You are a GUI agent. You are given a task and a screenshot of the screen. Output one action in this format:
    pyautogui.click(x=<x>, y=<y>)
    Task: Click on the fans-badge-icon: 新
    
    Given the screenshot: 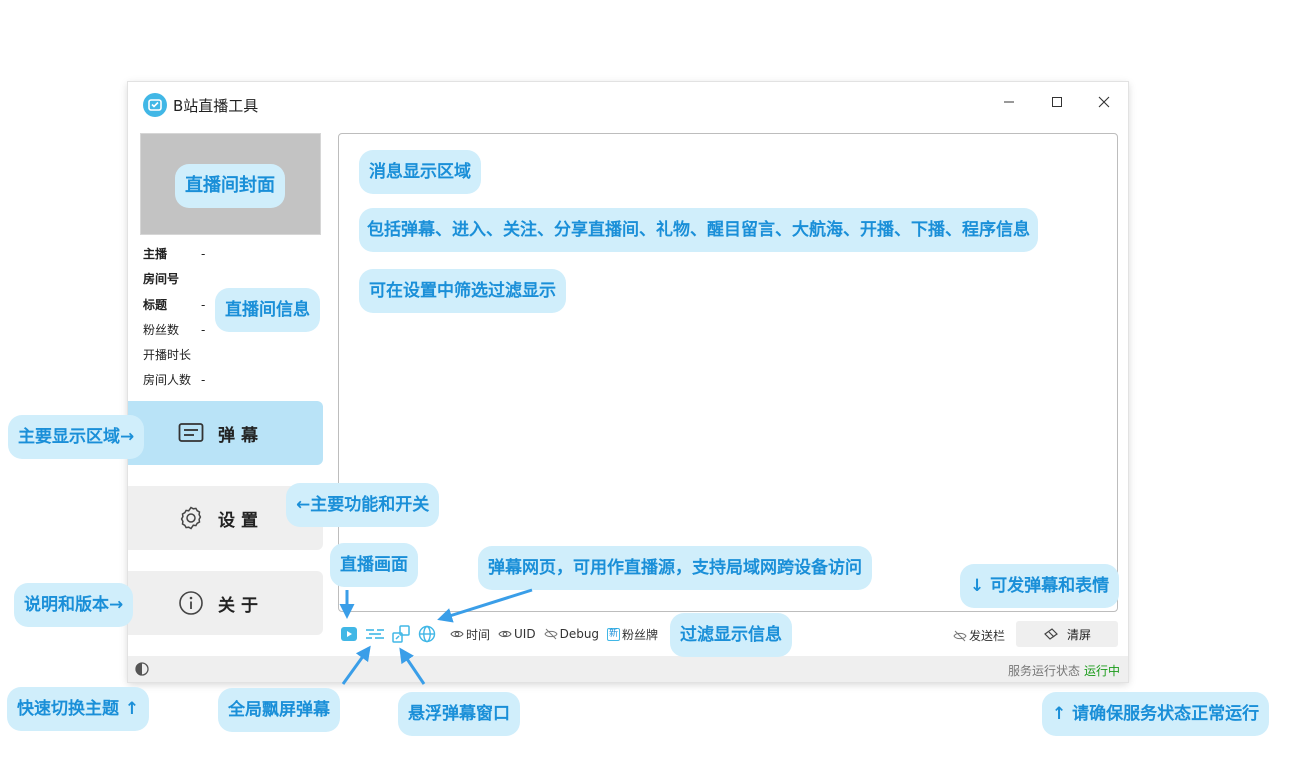 What is the action you would take?
    pyautogui.click(x=614, y=634)
    